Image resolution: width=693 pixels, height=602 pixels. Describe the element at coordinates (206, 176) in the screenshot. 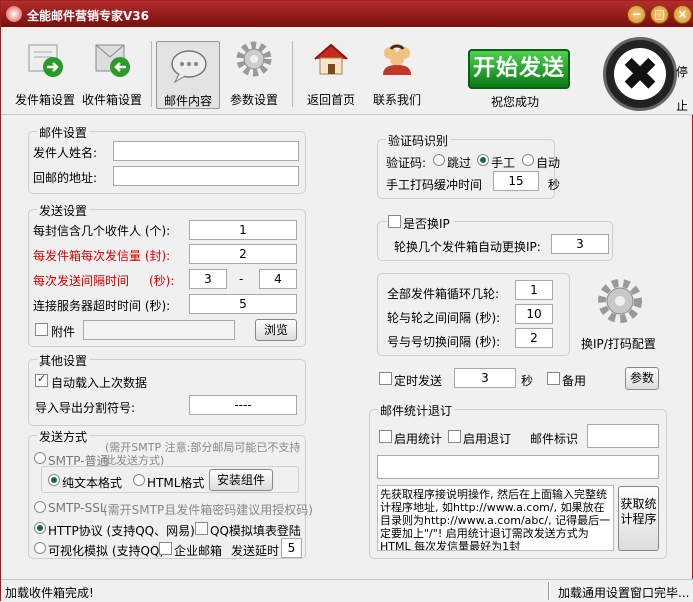

I see `reply-address-field` at that location.